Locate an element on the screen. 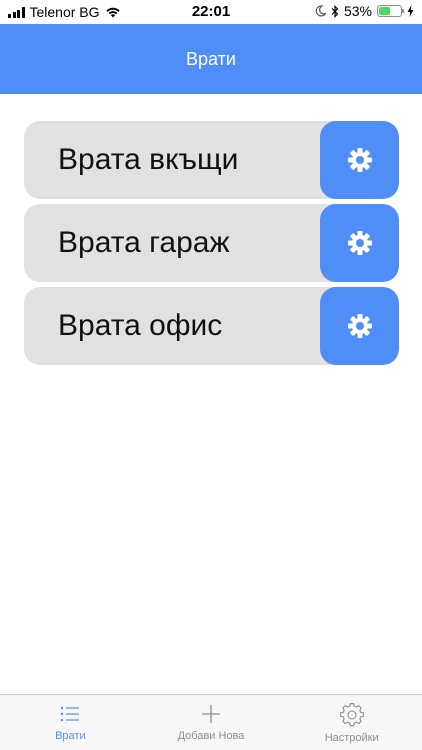 The image size is (422, 750). charging-bolt-icon is located at coordinates (410, 11).